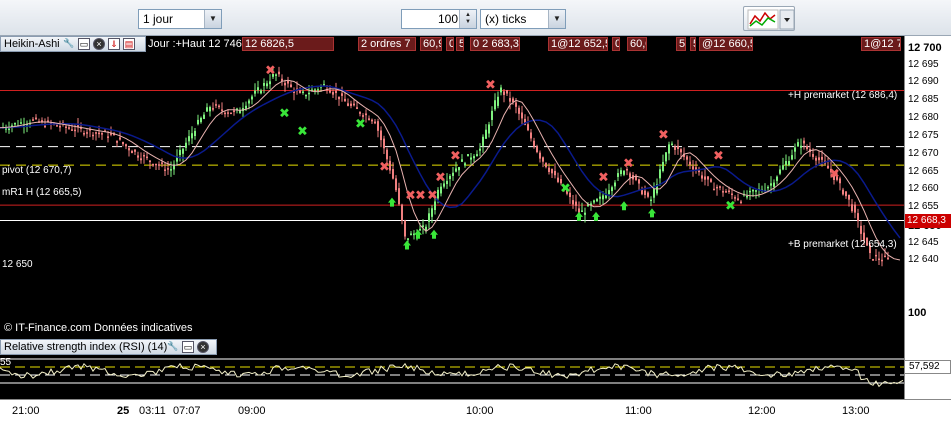 This screenshot has width=951, height=421. I want to click on order-tag: 12 6826,5, so click(288, 44).